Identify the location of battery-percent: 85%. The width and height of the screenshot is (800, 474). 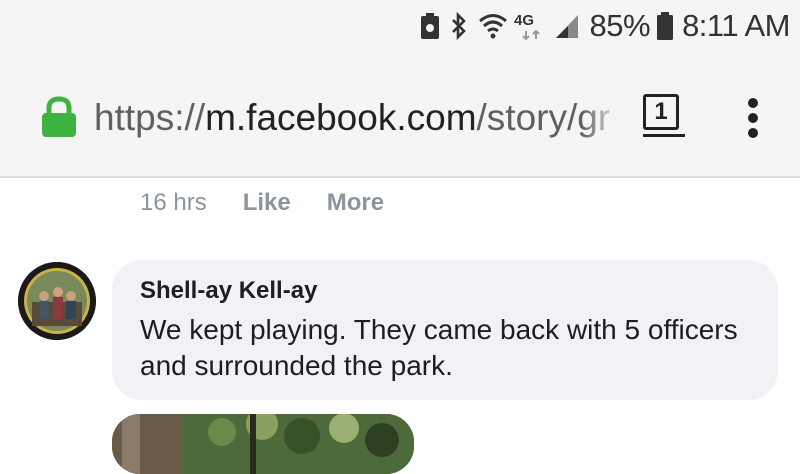
(620, 25).